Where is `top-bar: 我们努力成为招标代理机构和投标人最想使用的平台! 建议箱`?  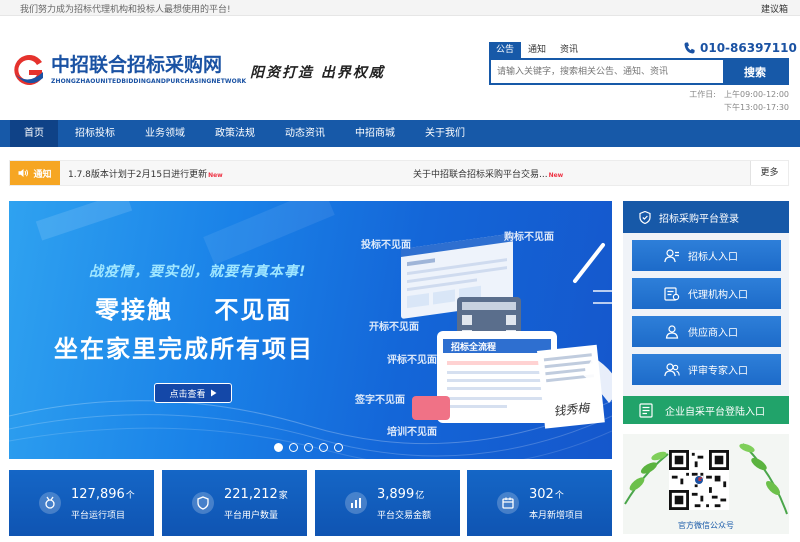
top-bar: 我们努力成为招标代理机构和投标人最想使用的平台! 建议箱 is located at coordinates (400, 8).